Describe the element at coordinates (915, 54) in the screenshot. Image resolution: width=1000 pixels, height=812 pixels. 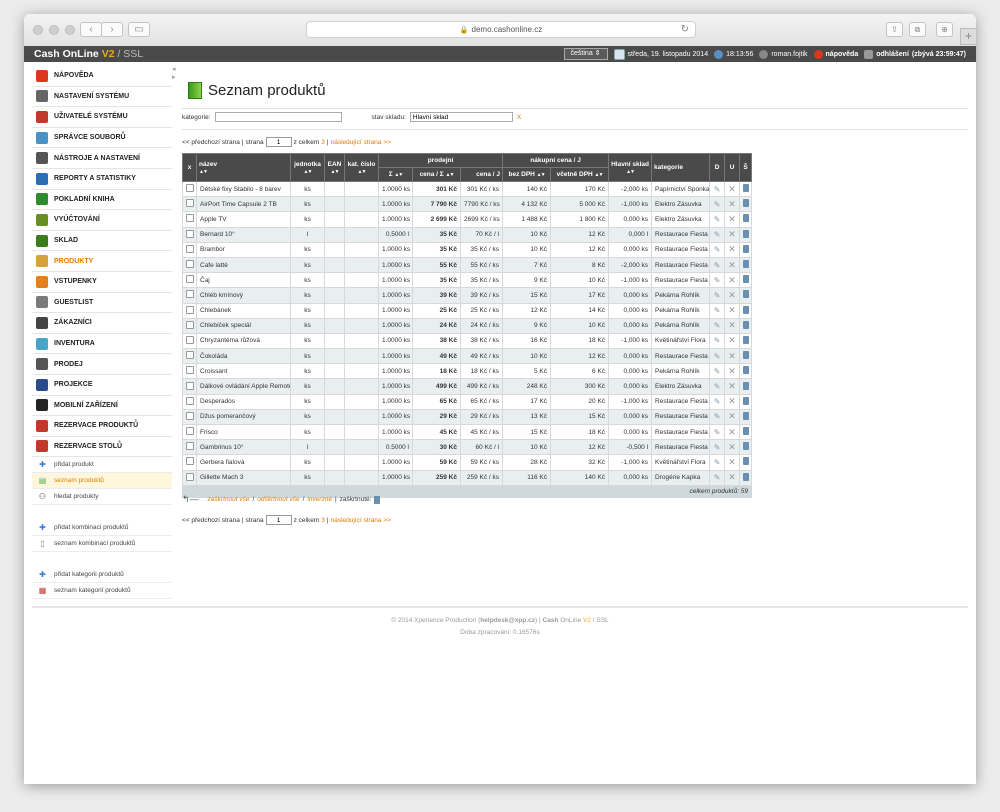
I see `logout-link: odhlášení (zbývá 23:59:47)` at that location.